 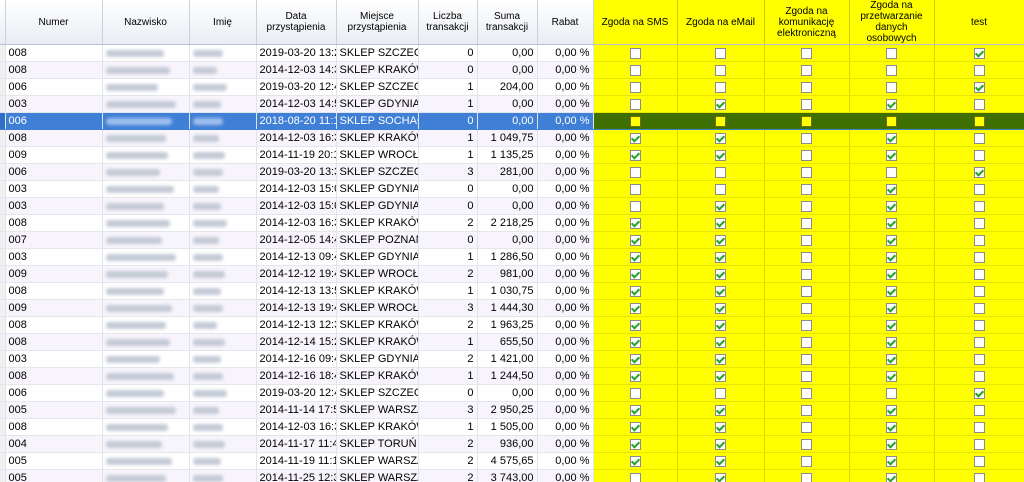 I want to click on cell-data-przystapienia: 2014-12-13 12:36:, so click(x=296, y=325).